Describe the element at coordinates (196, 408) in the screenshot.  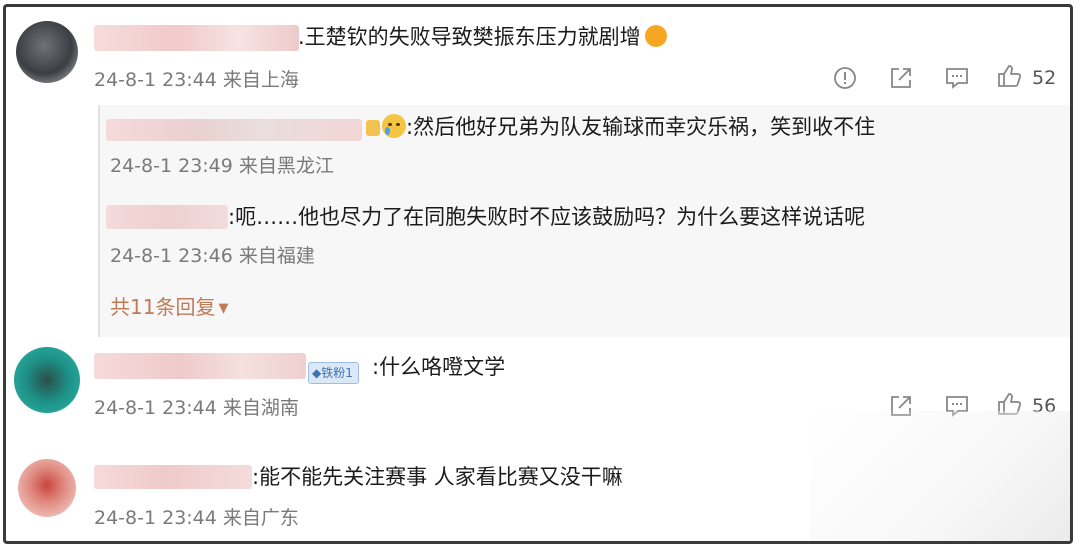
I see `comment-meta: 24-8-1 23:44 来自湖南` at that location.